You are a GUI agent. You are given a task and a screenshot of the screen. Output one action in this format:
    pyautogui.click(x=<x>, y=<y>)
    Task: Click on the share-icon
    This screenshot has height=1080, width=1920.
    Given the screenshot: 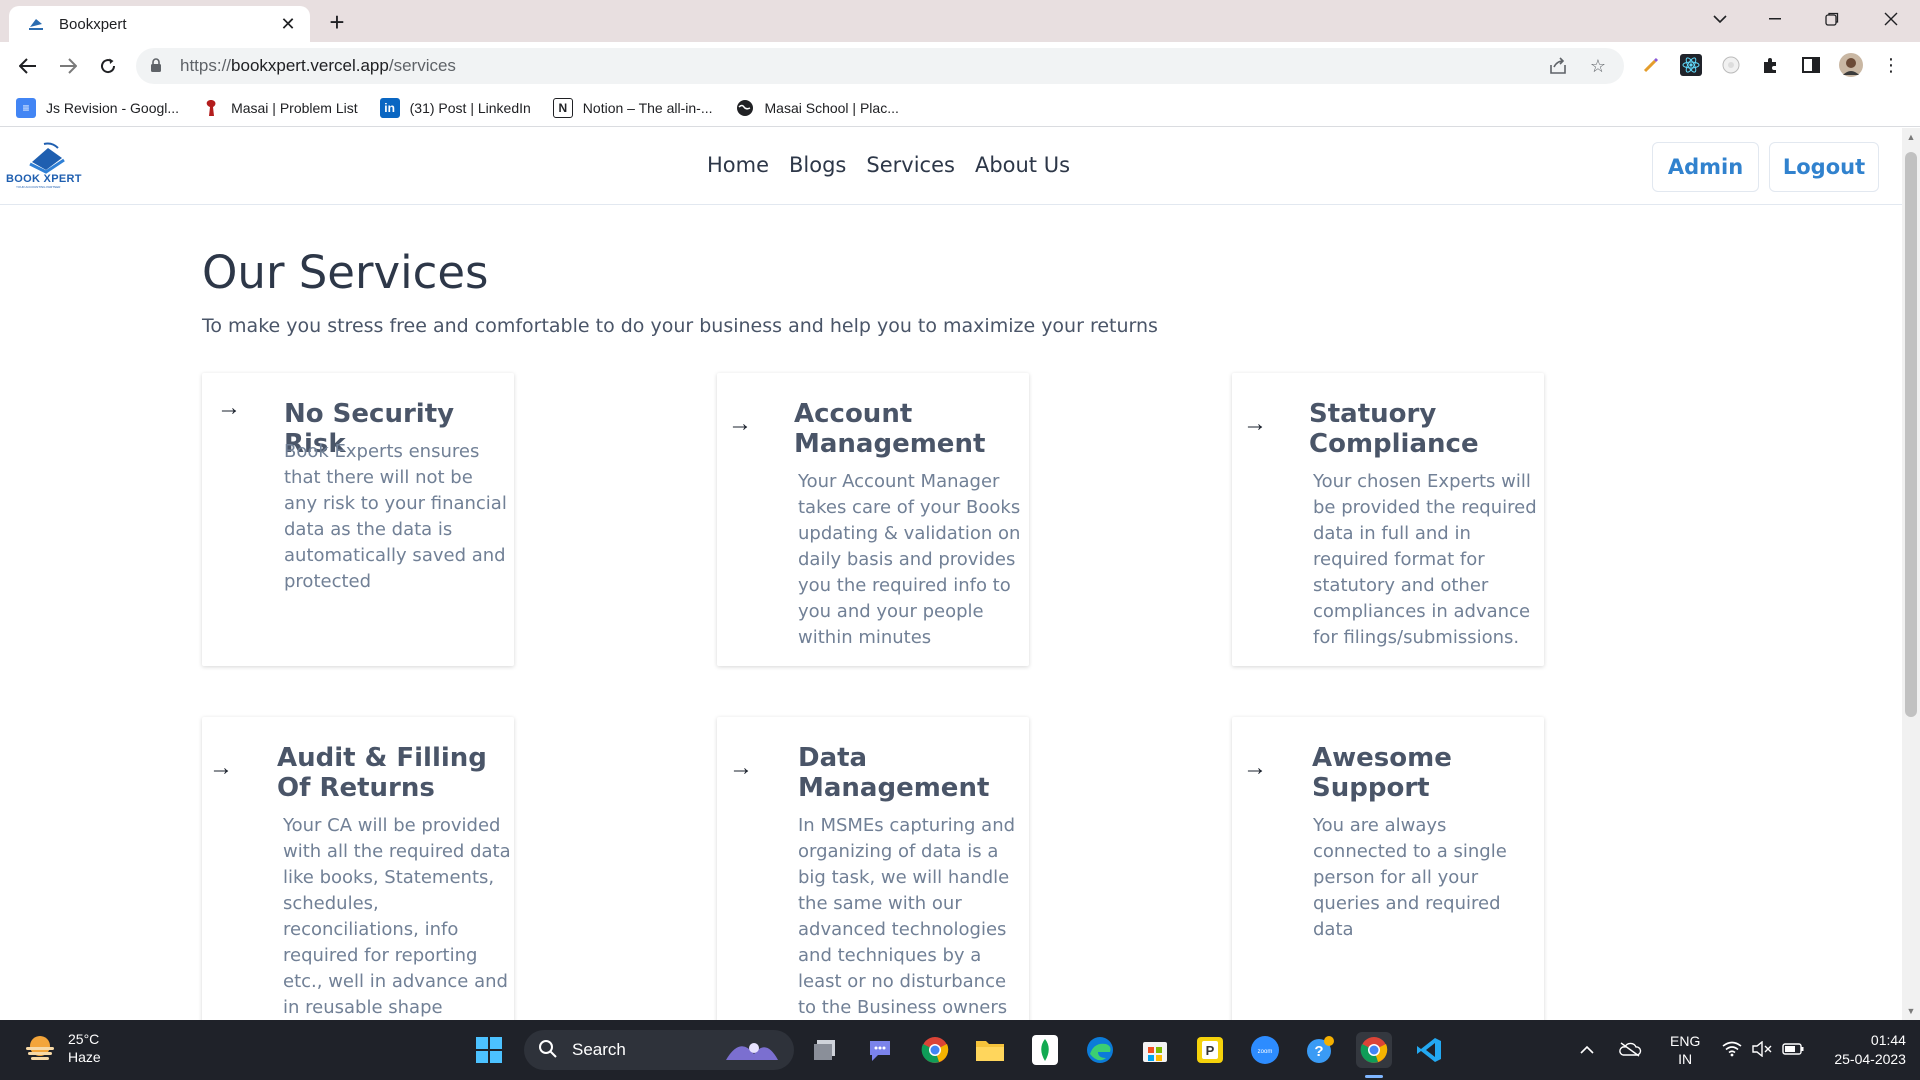 What is the action you would take?
    pyautogui.click(x=1558, y=66)
    